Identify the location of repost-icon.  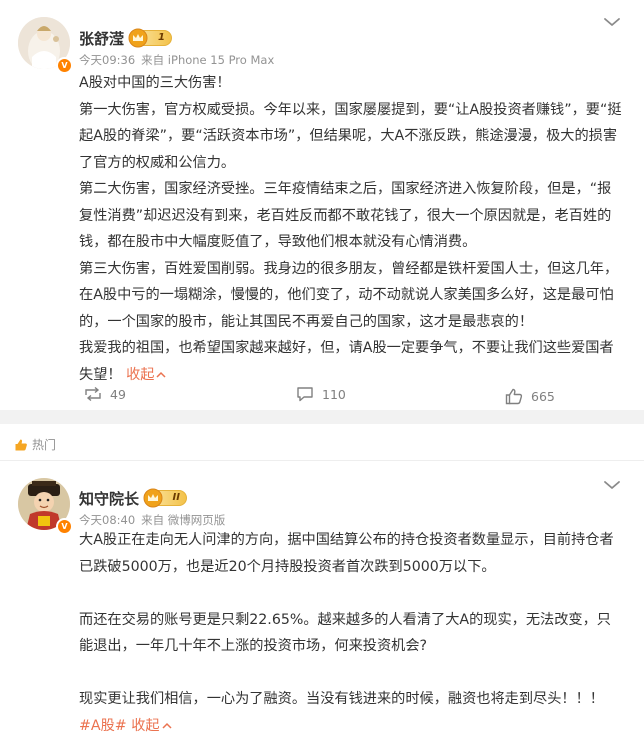
(93, 394).